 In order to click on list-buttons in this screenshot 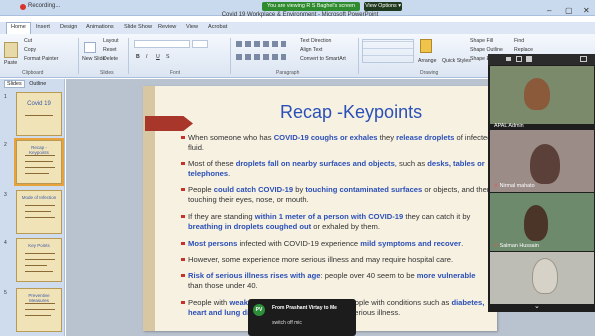, I will do `click(261, 44)`.